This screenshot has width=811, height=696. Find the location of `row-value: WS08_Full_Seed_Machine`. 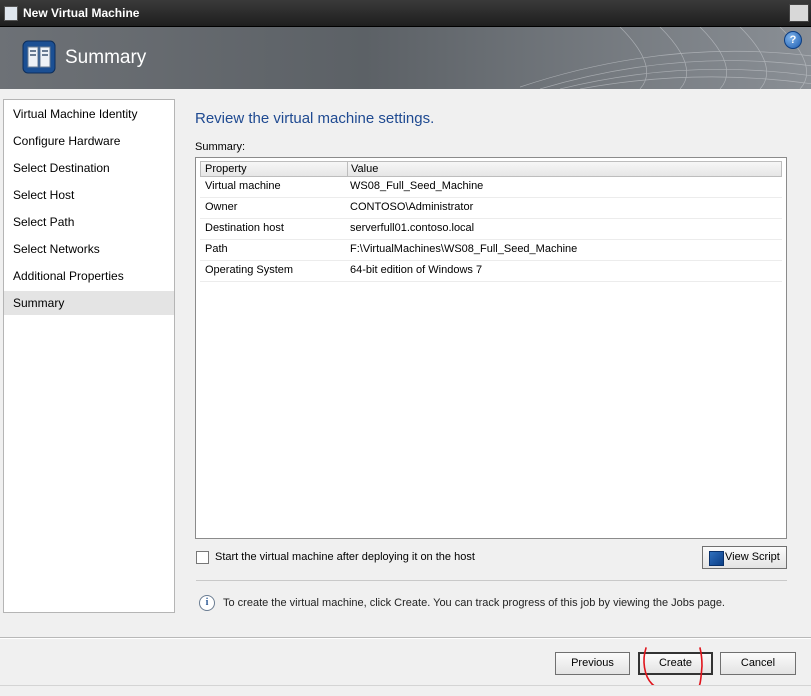

row-value: WS08_Full_Seed_Machine is located at coordinates (417, 186).